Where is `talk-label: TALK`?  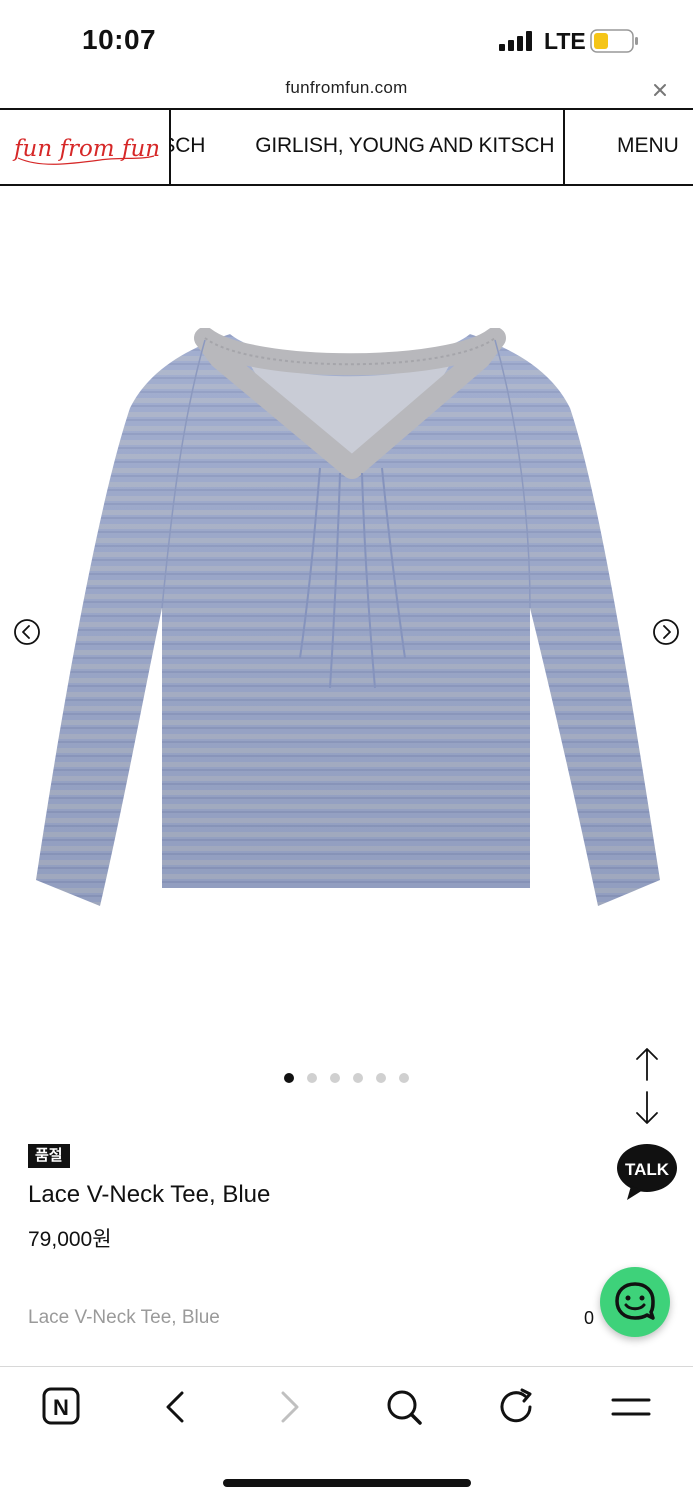 talk-label: TALK is located at coordinates (647, 1169).